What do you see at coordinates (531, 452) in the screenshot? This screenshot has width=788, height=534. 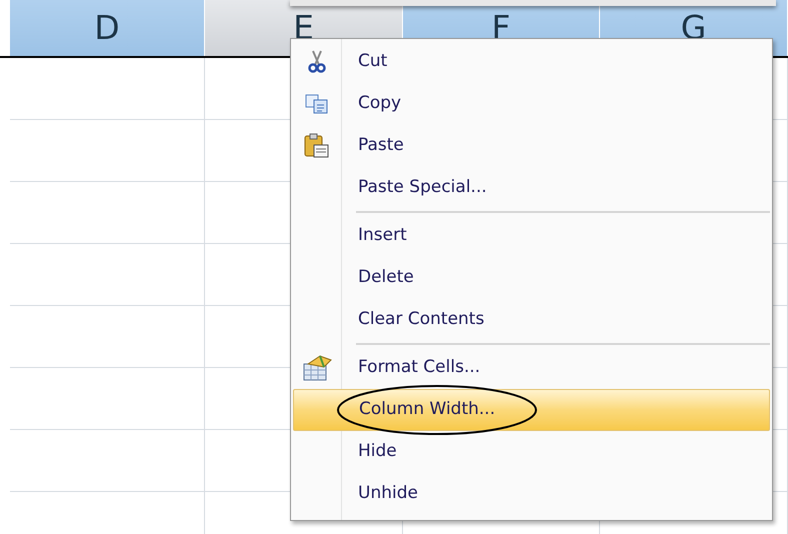 I see `menu-item: Hide` at bounding box center [531, 452].